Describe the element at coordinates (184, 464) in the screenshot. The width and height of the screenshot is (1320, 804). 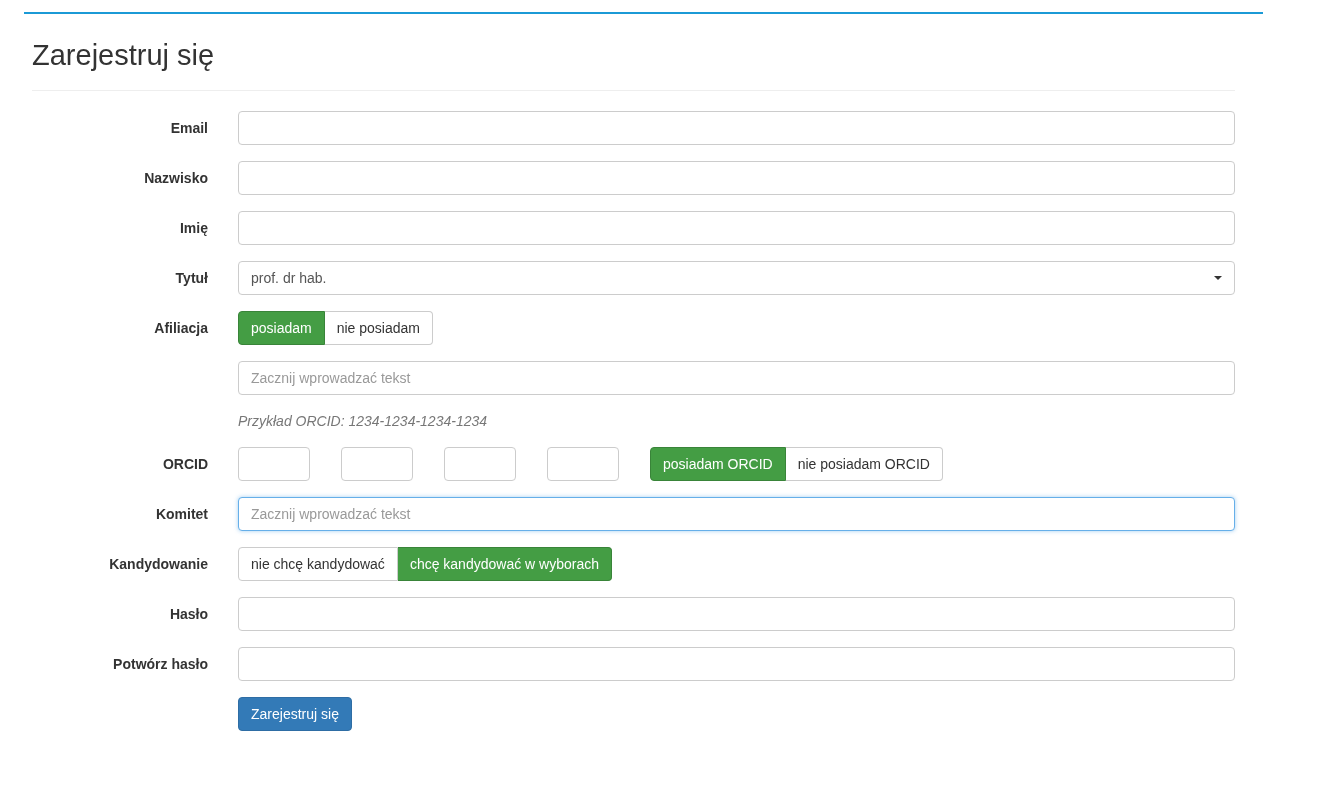
I see `field-label: ORCID` at that location.